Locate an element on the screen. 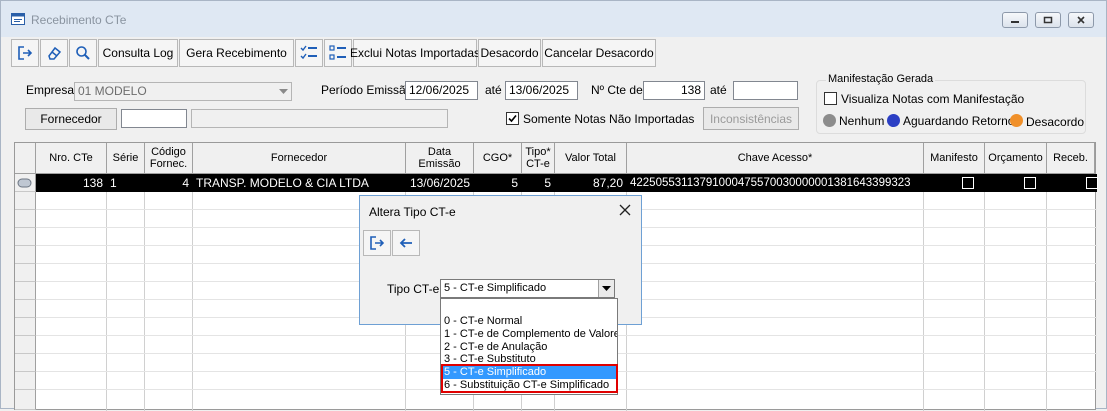 This screenshot has width=1107, height=411. maximize-button is located at coordinates (1048, 20).